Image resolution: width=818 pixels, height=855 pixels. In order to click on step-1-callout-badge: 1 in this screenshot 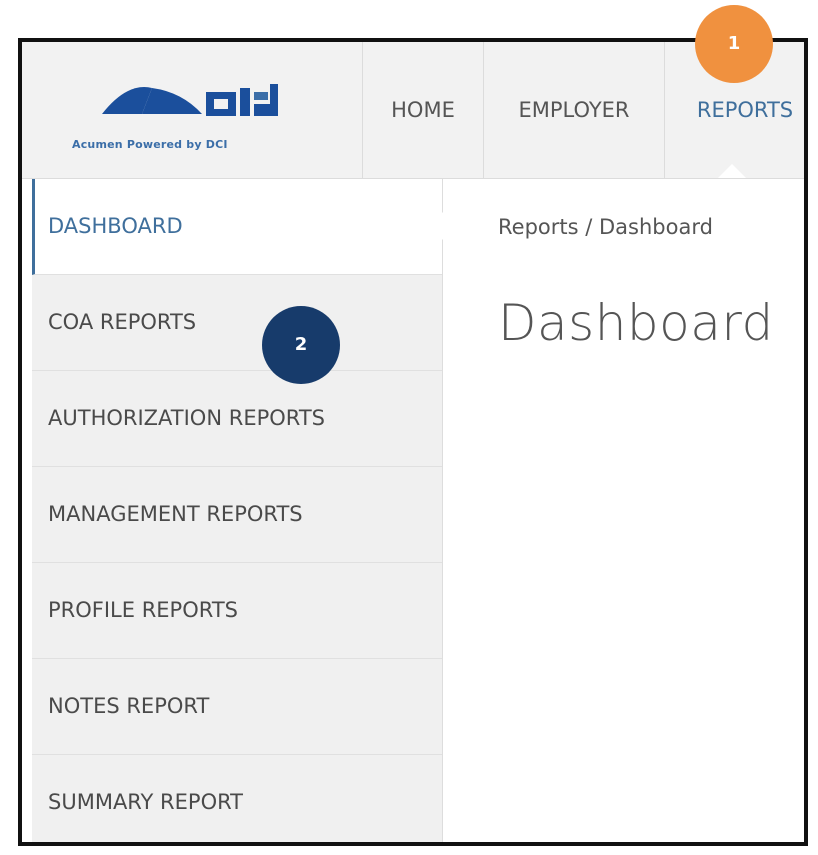, I will do `click(734, 44)`.